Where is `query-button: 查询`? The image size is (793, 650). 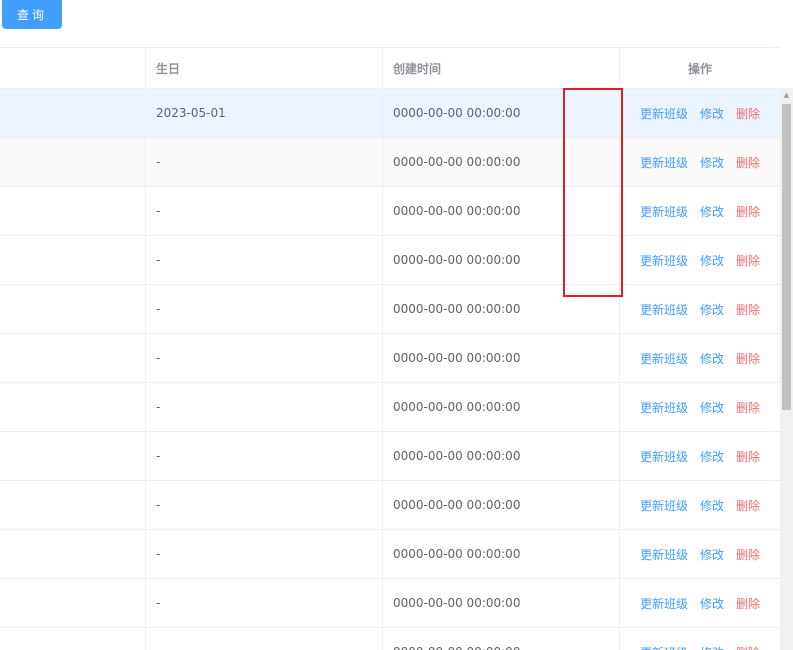 query-button: 查询 is located at coordinates (32, 14).